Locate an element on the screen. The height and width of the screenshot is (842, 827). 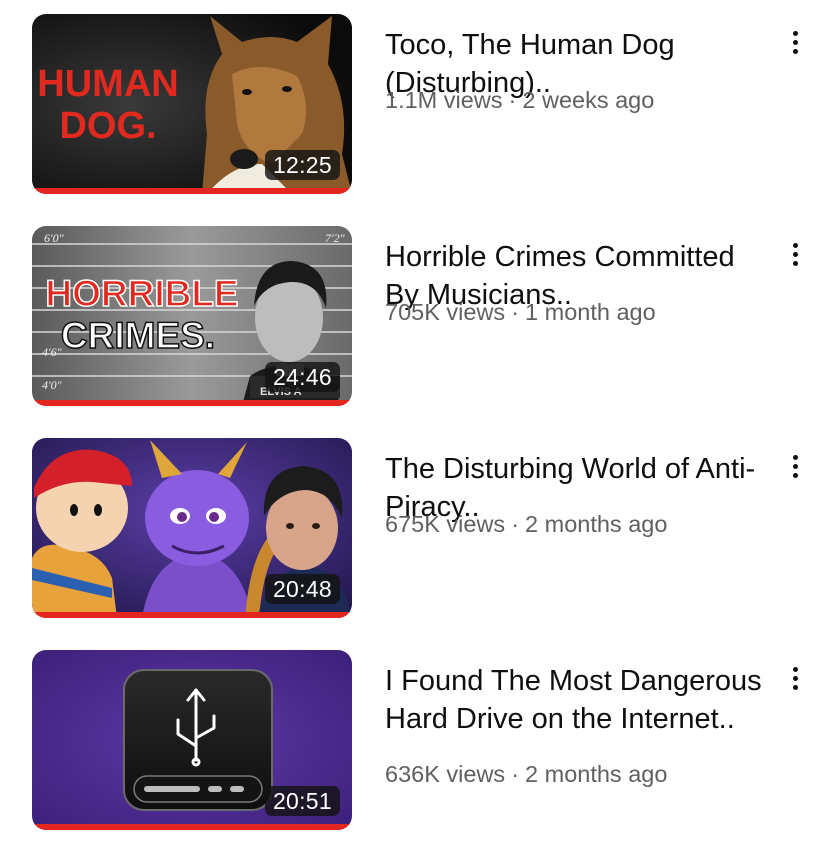
video-meta: 675K views · 2 months ago is located at coordinates (575, 524).